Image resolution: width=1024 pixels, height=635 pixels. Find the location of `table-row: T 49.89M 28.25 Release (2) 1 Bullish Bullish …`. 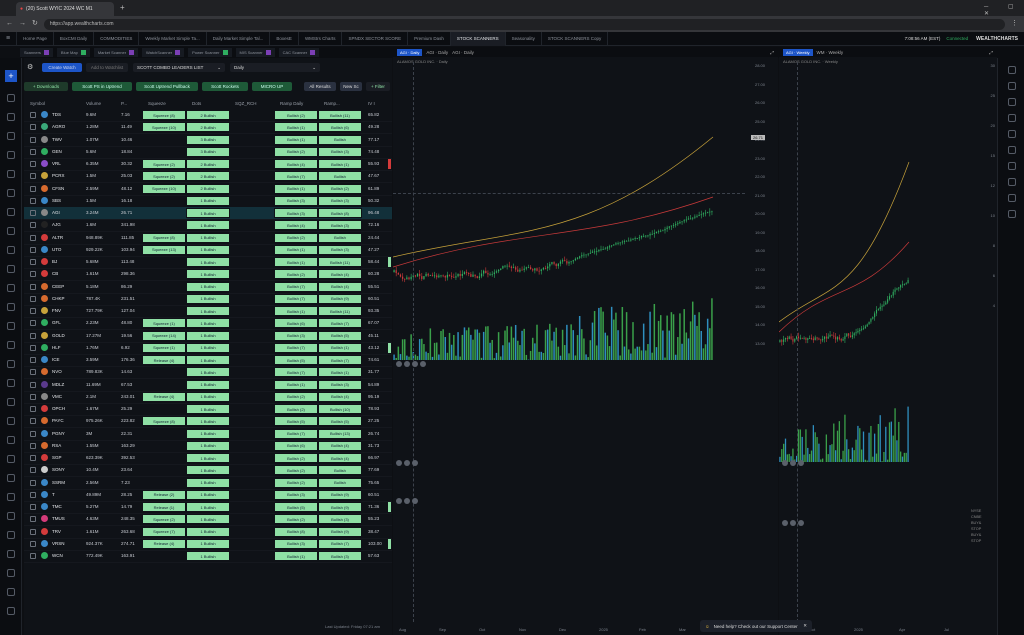

table-row: T 49.89M 28.25 Release (2) 1 Bullish Bullish … is located at coordinates (208, 495).